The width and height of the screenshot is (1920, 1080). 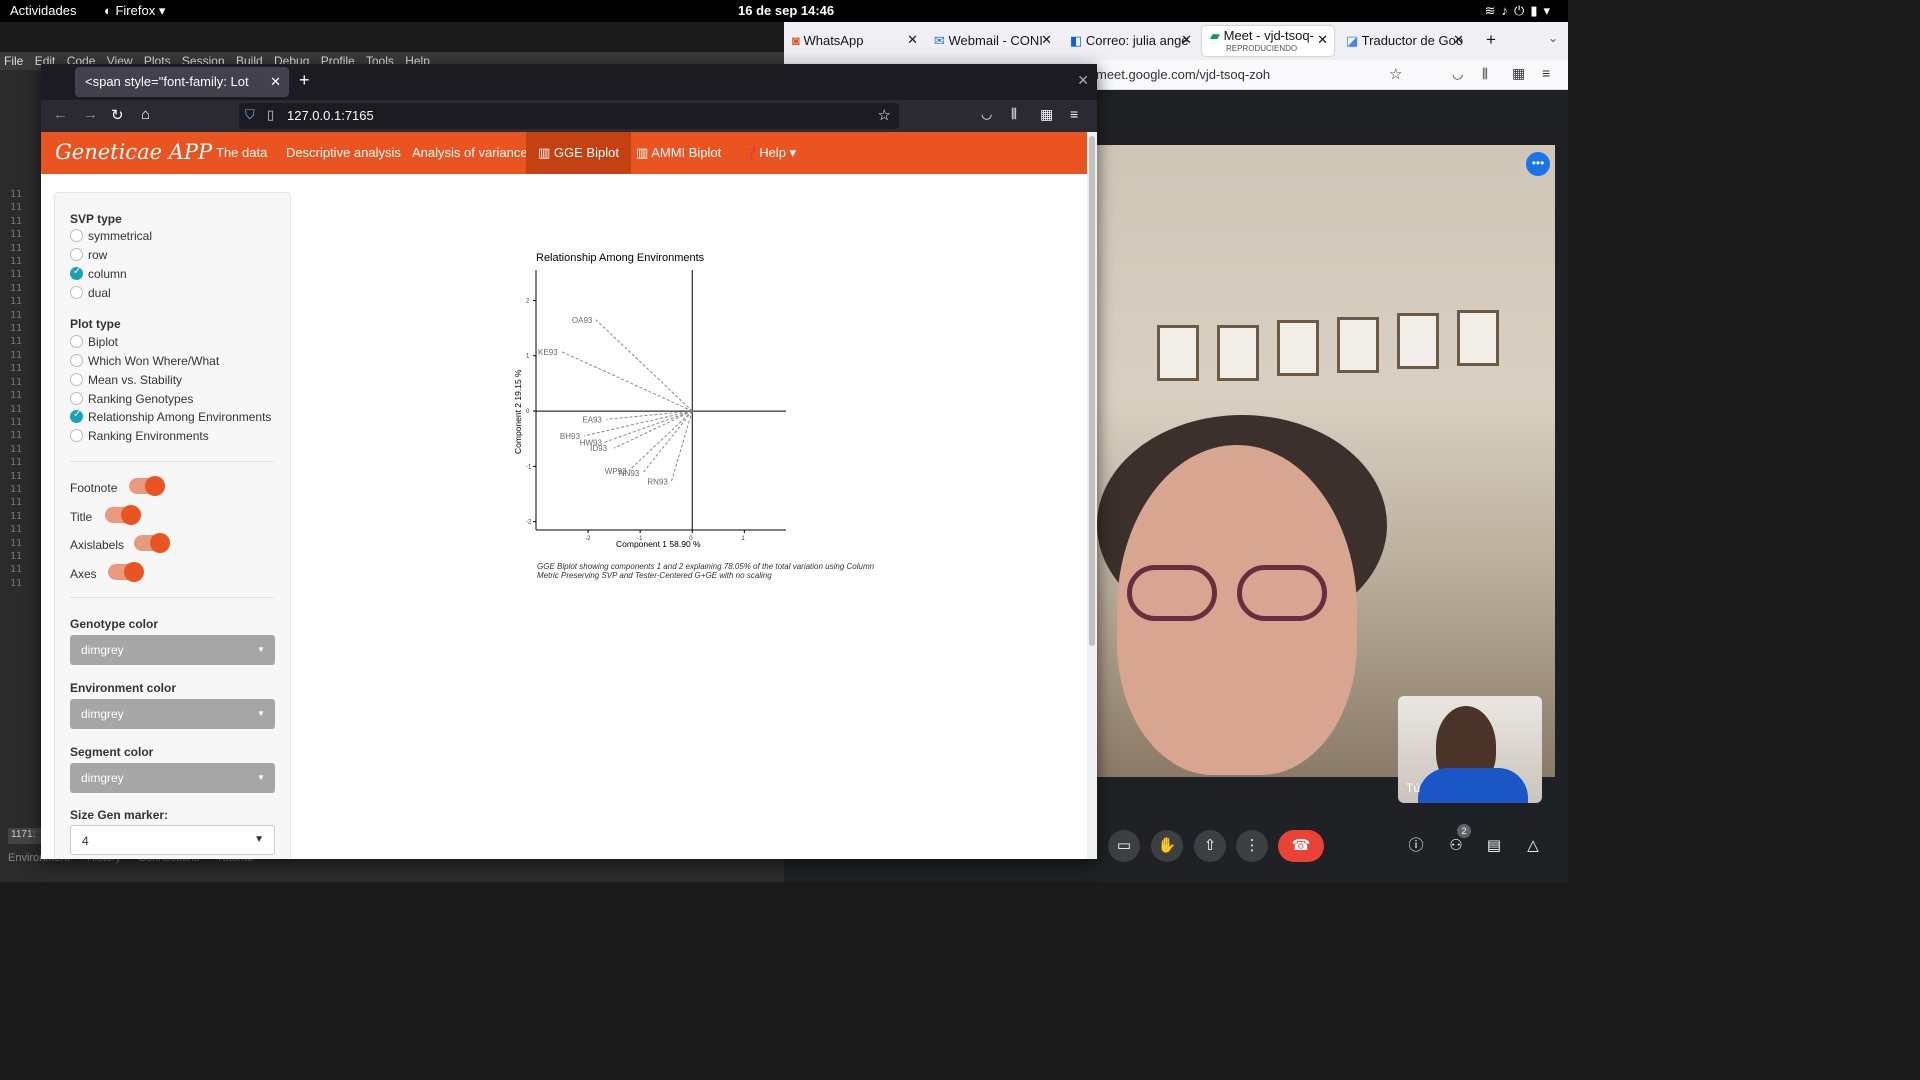 I want to click on url-text: 127.0.0.1:7165, so click(x=330, y=115).